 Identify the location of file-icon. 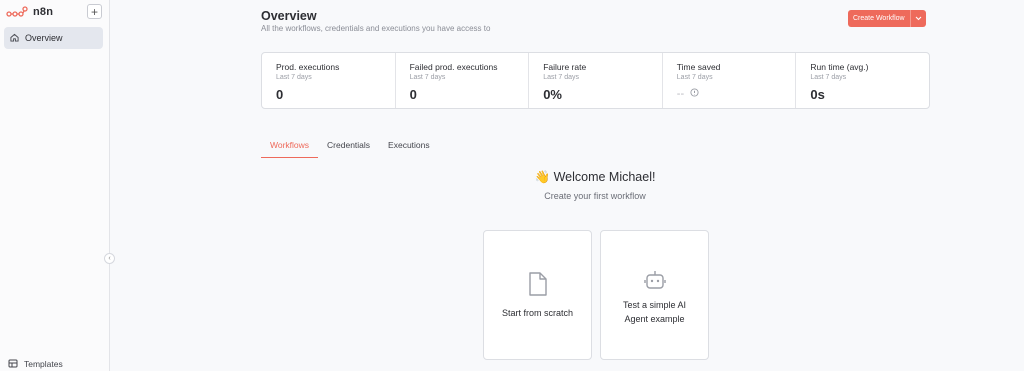
(537, 284).